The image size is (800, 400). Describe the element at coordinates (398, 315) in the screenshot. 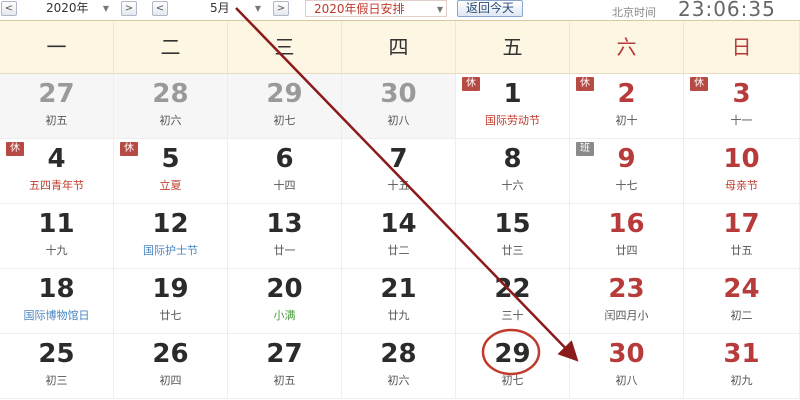

I see `lunar-or-festival-label: 廿九` at that location.